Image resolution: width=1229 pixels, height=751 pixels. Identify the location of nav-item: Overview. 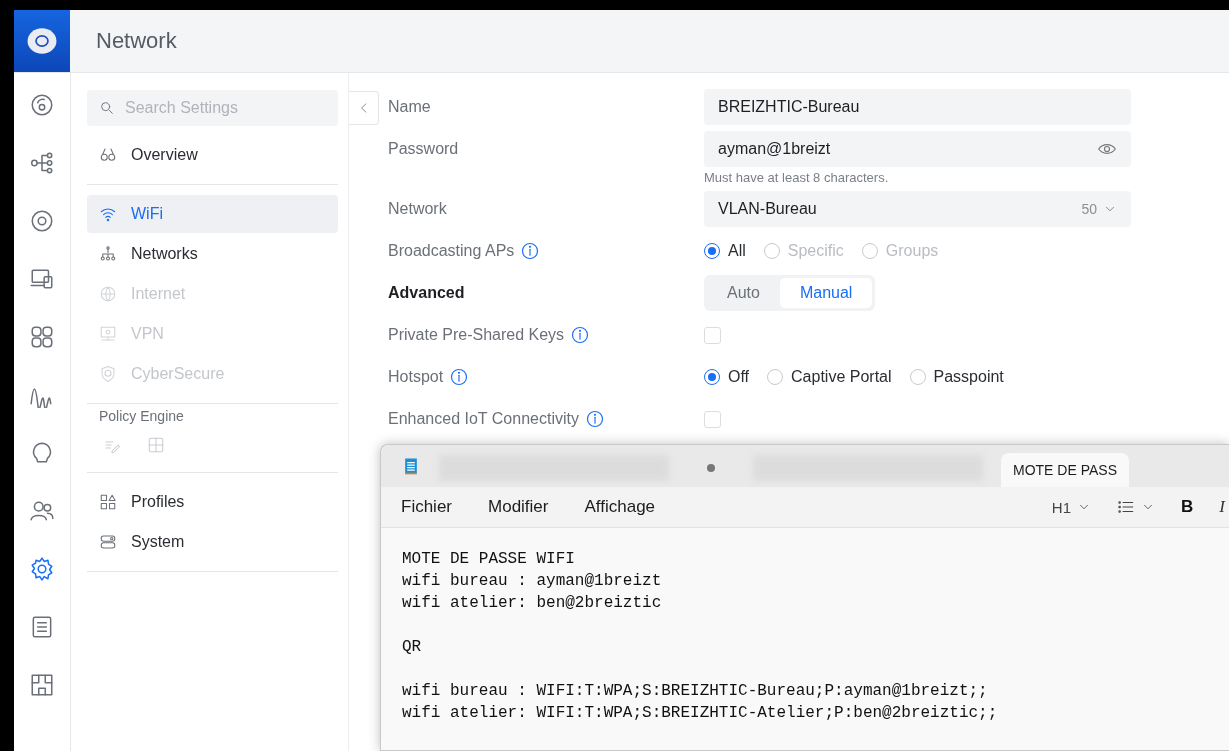
(212, 155).